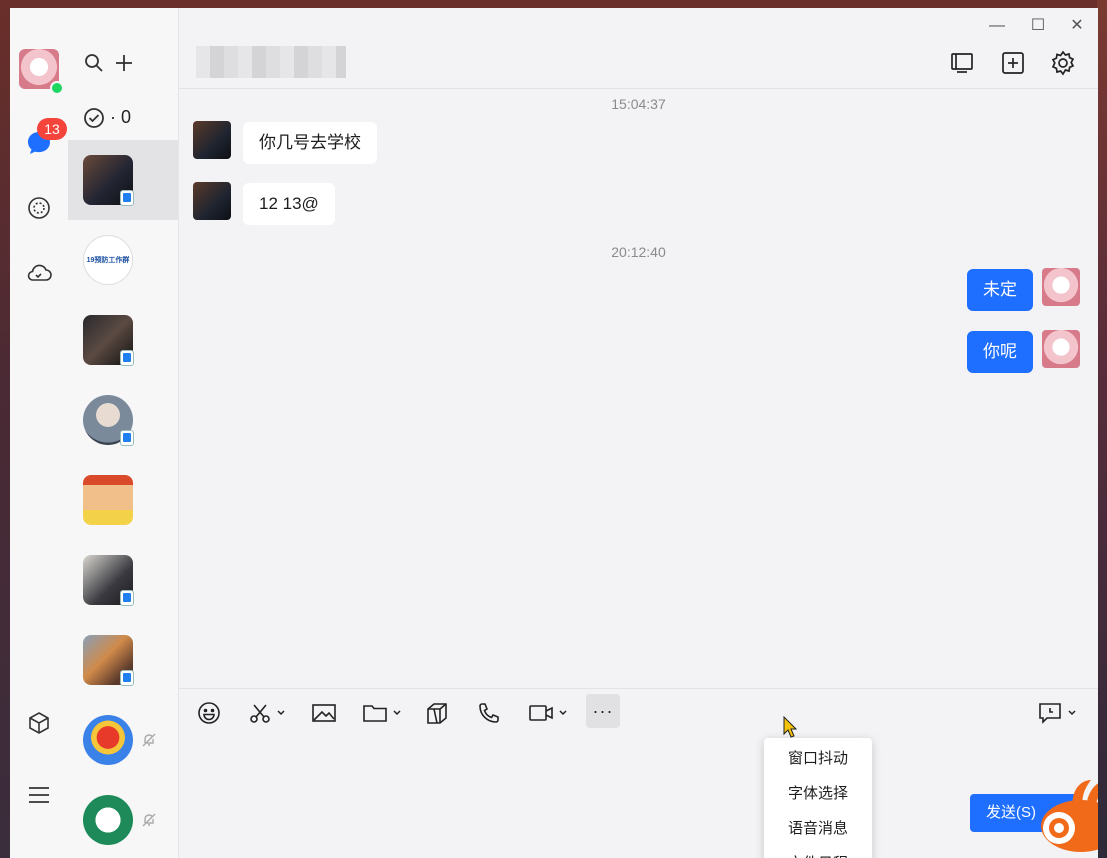 This screenshot has height=858, width=1107. Describe the element at coordinates (638, 688) in the screenshot. I see `input-toolbar-divider` at that location.